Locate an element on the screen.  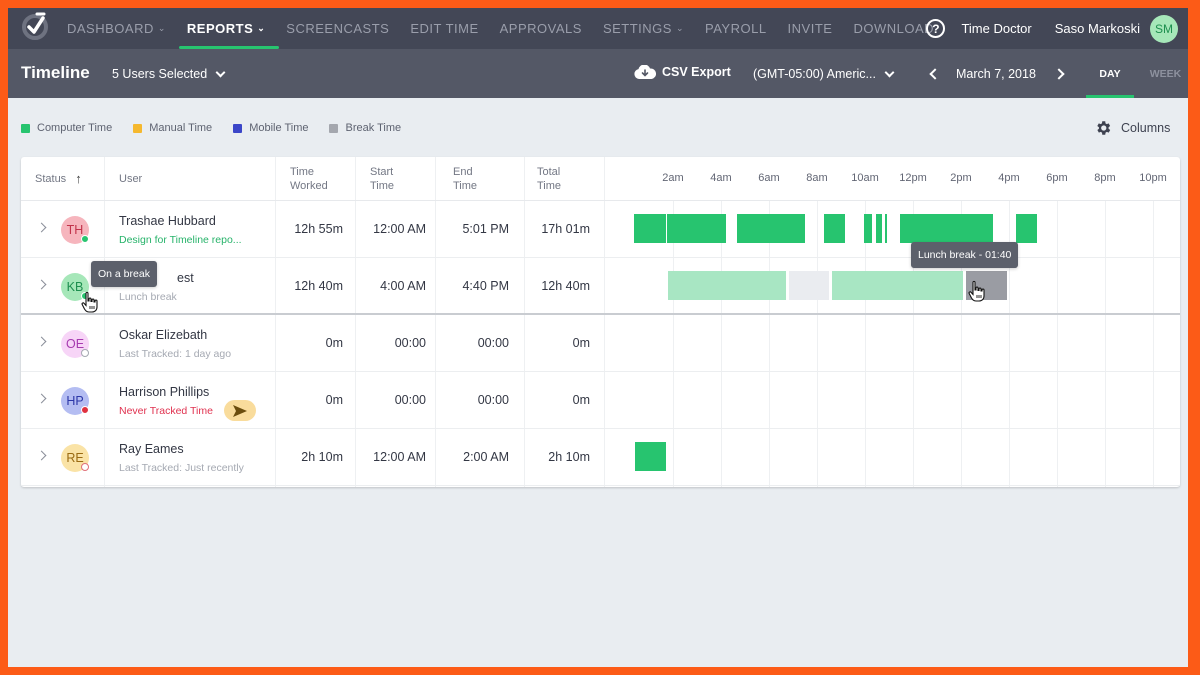
user-subtitle: Lunch break is located at coordinates (148, 297).